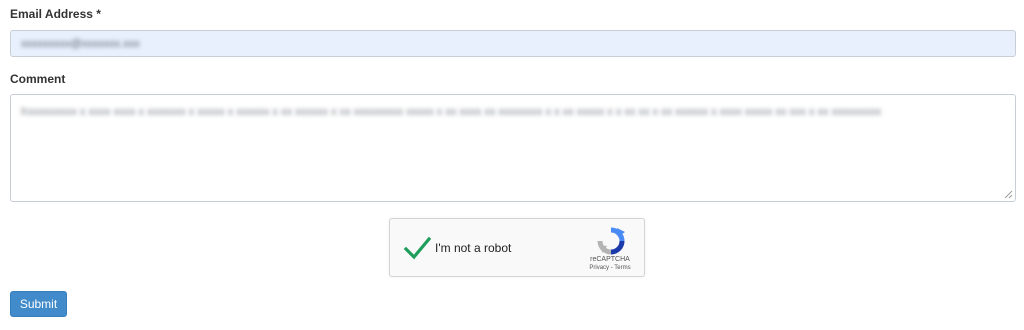 This screenshot has width=1024, height=330. I want to click on recaptcha-links: Privacy - Terms, so click(610, 268).